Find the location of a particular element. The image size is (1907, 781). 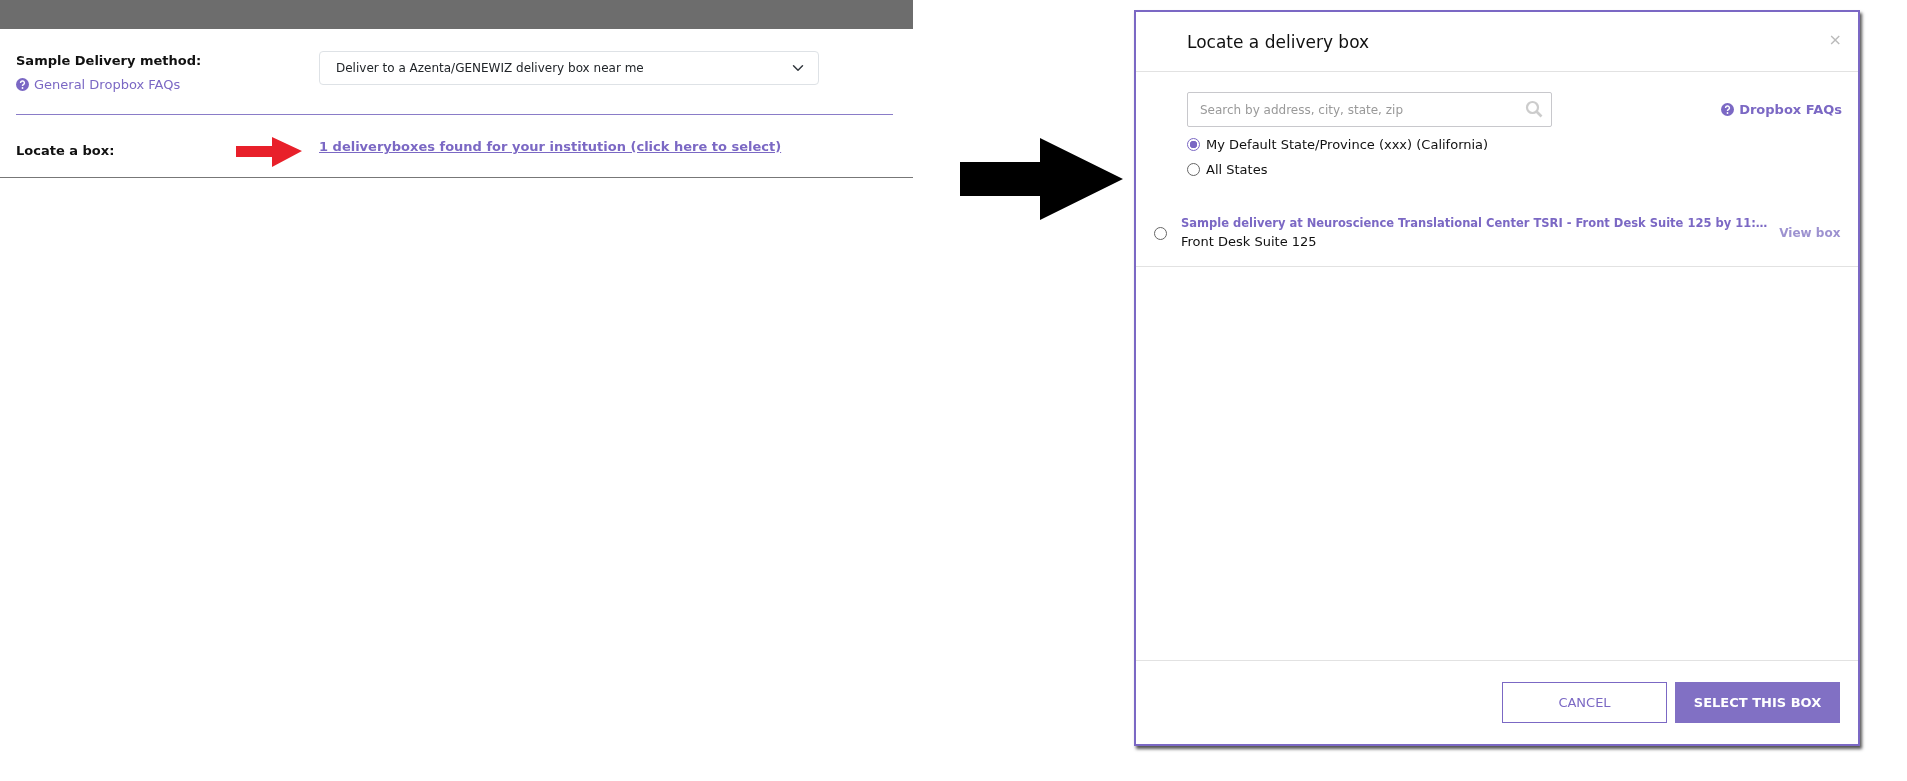

delivery-boxes-link: 1 deliveryboxes found for your institution (click here to select) is located at coordinates (550, 147).